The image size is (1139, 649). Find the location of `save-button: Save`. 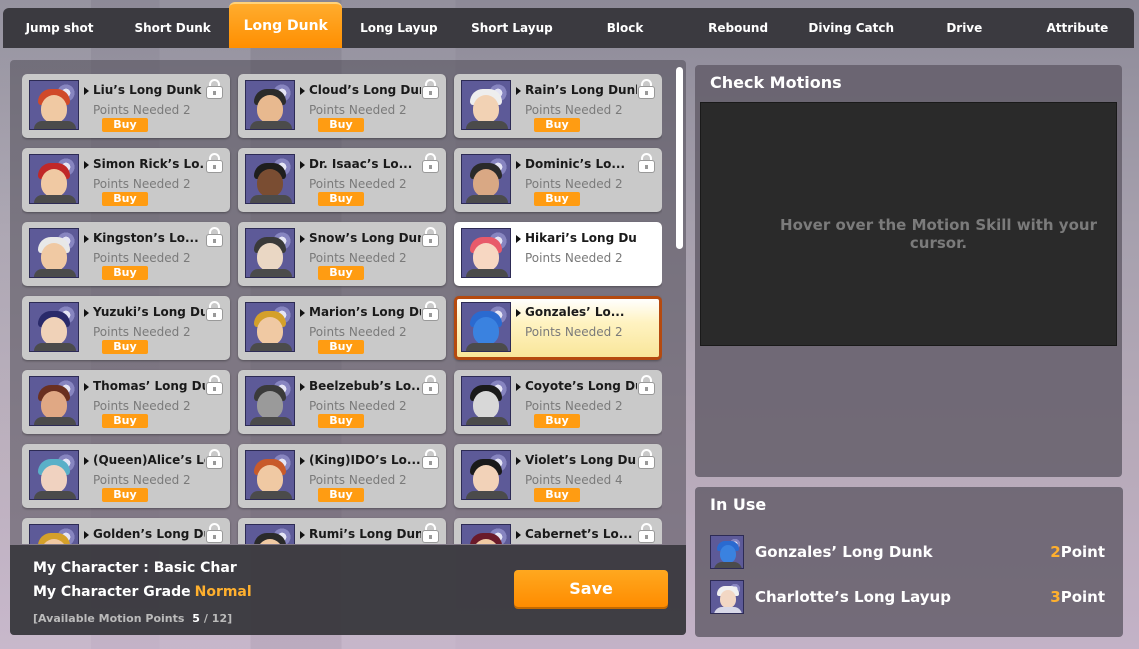

save-button: Save is located at coordinates (591, 588).